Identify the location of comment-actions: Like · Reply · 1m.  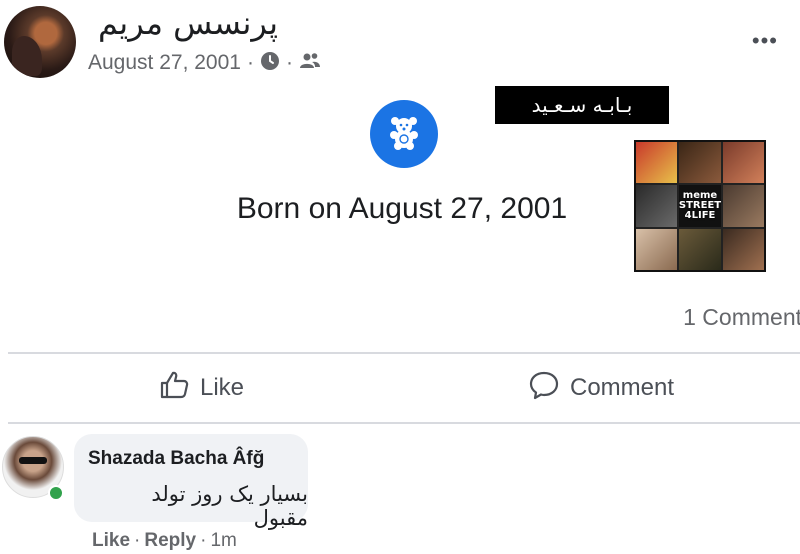
(164, 541).